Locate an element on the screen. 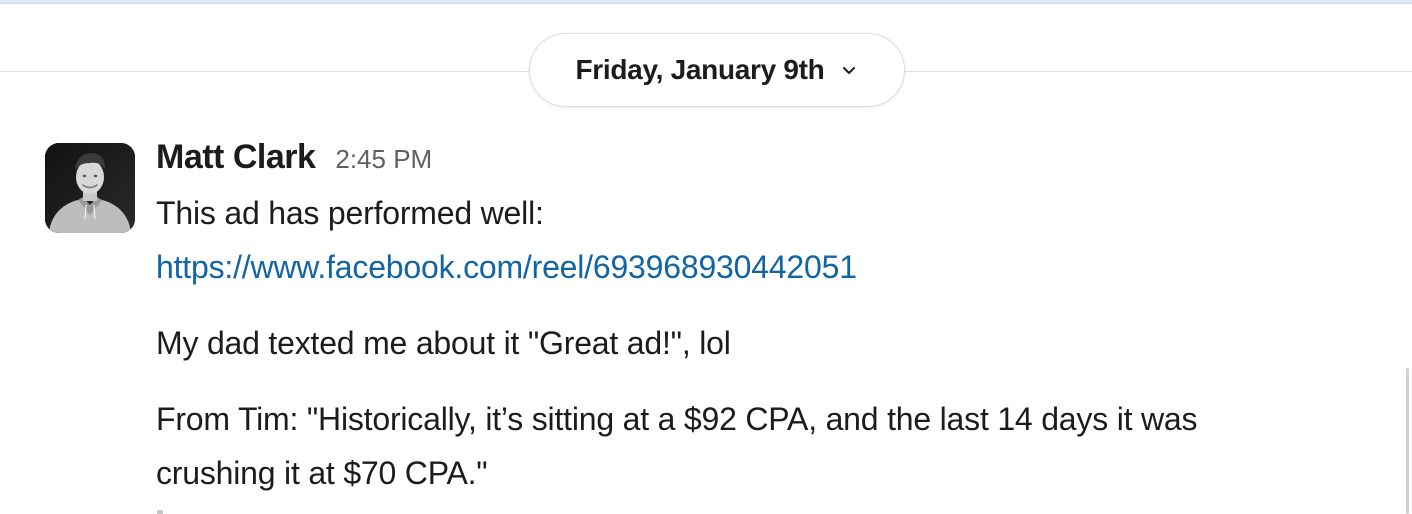 Image resolution: width=1412 pixels, height=514 pixels. chevron-down-icon is located at coordinates (849, 71).